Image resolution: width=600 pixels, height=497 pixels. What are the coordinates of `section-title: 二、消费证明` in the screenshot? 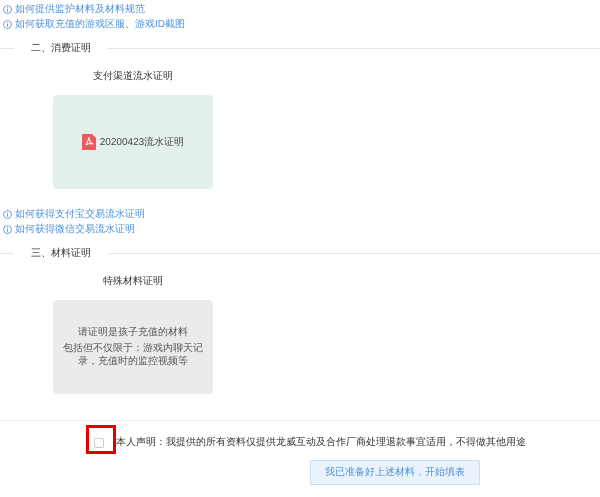 It's located at (61, 49).